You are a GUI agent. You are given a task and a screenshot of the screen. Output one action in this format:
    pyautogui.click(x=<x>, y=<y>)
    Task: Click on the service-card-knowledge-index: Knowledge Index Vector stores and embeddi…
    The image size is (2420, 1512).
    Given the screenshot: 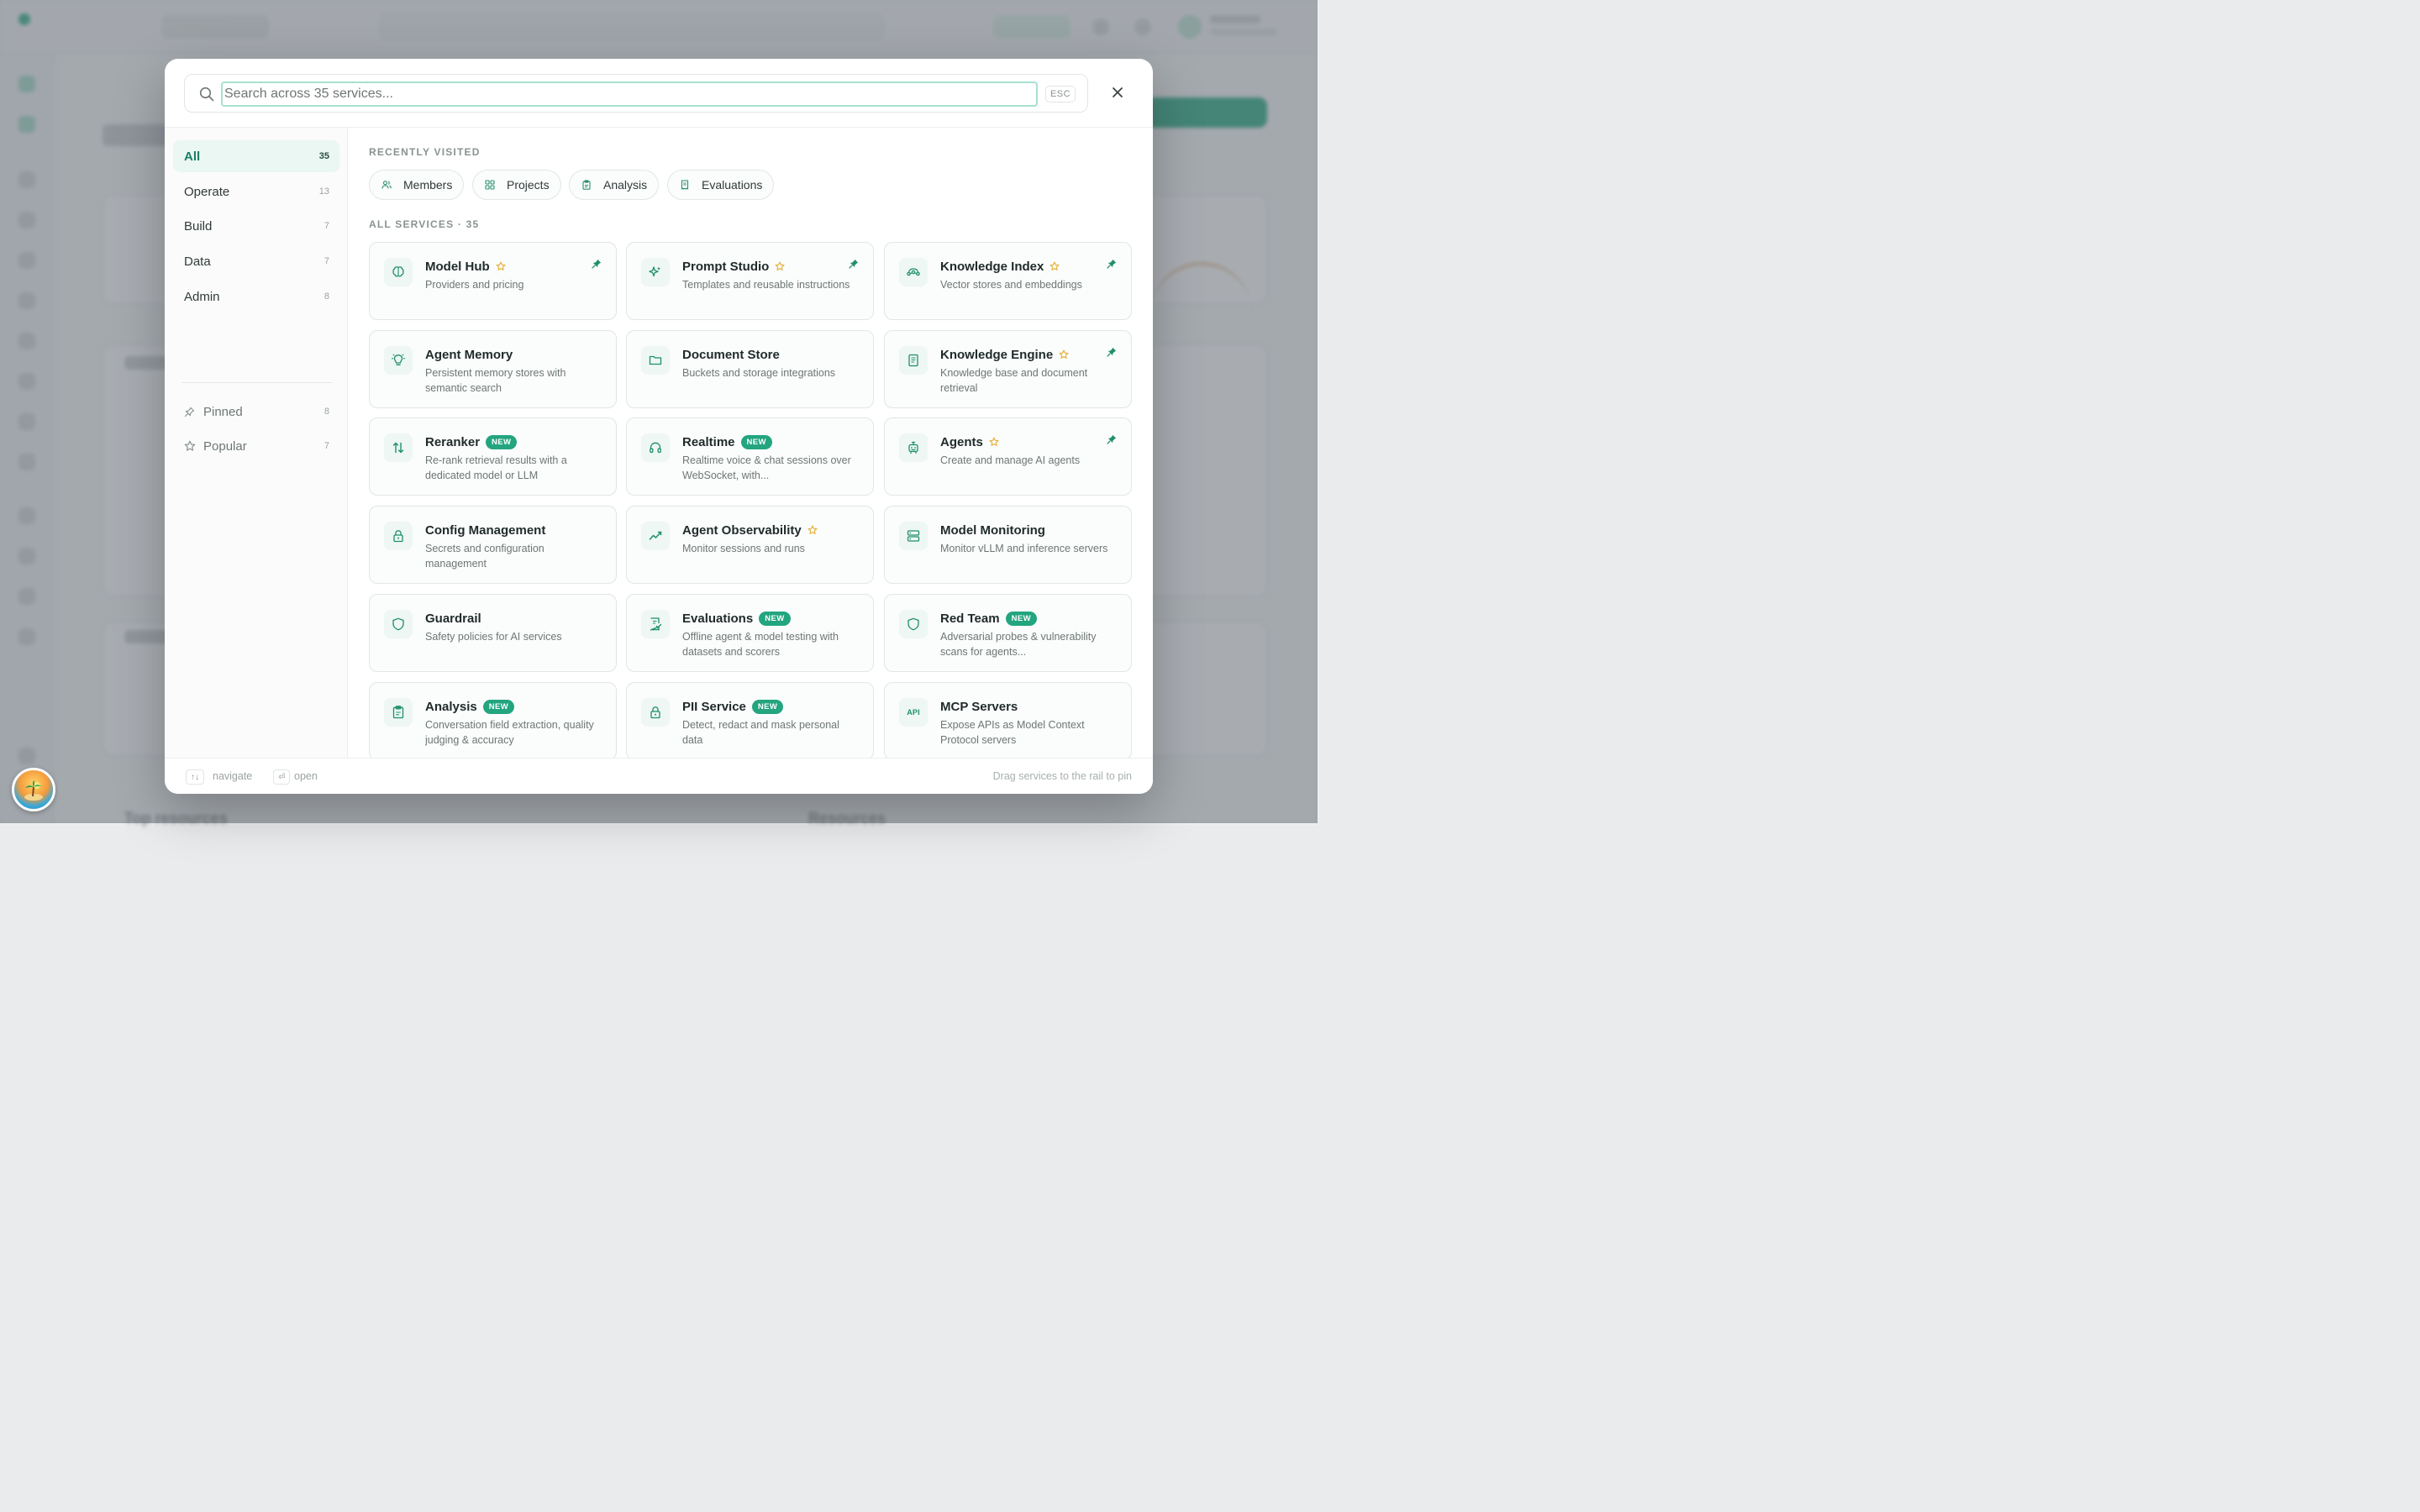 What is the action you would take?
    pyautogui.click(x=1008, y=281)
    